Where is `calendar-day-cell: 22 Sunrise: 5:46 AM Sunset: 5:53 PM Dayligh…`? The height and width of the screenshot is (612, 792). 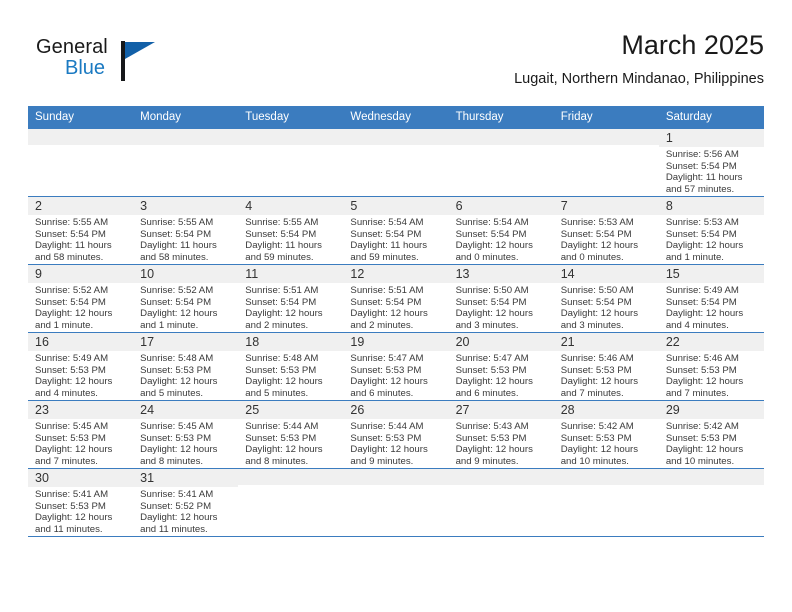 calendar-day-cell: 22 Sunrise: 5:46 AM Sunset: 5:53 PM Dayligh… is located at coordinates (711, 366).